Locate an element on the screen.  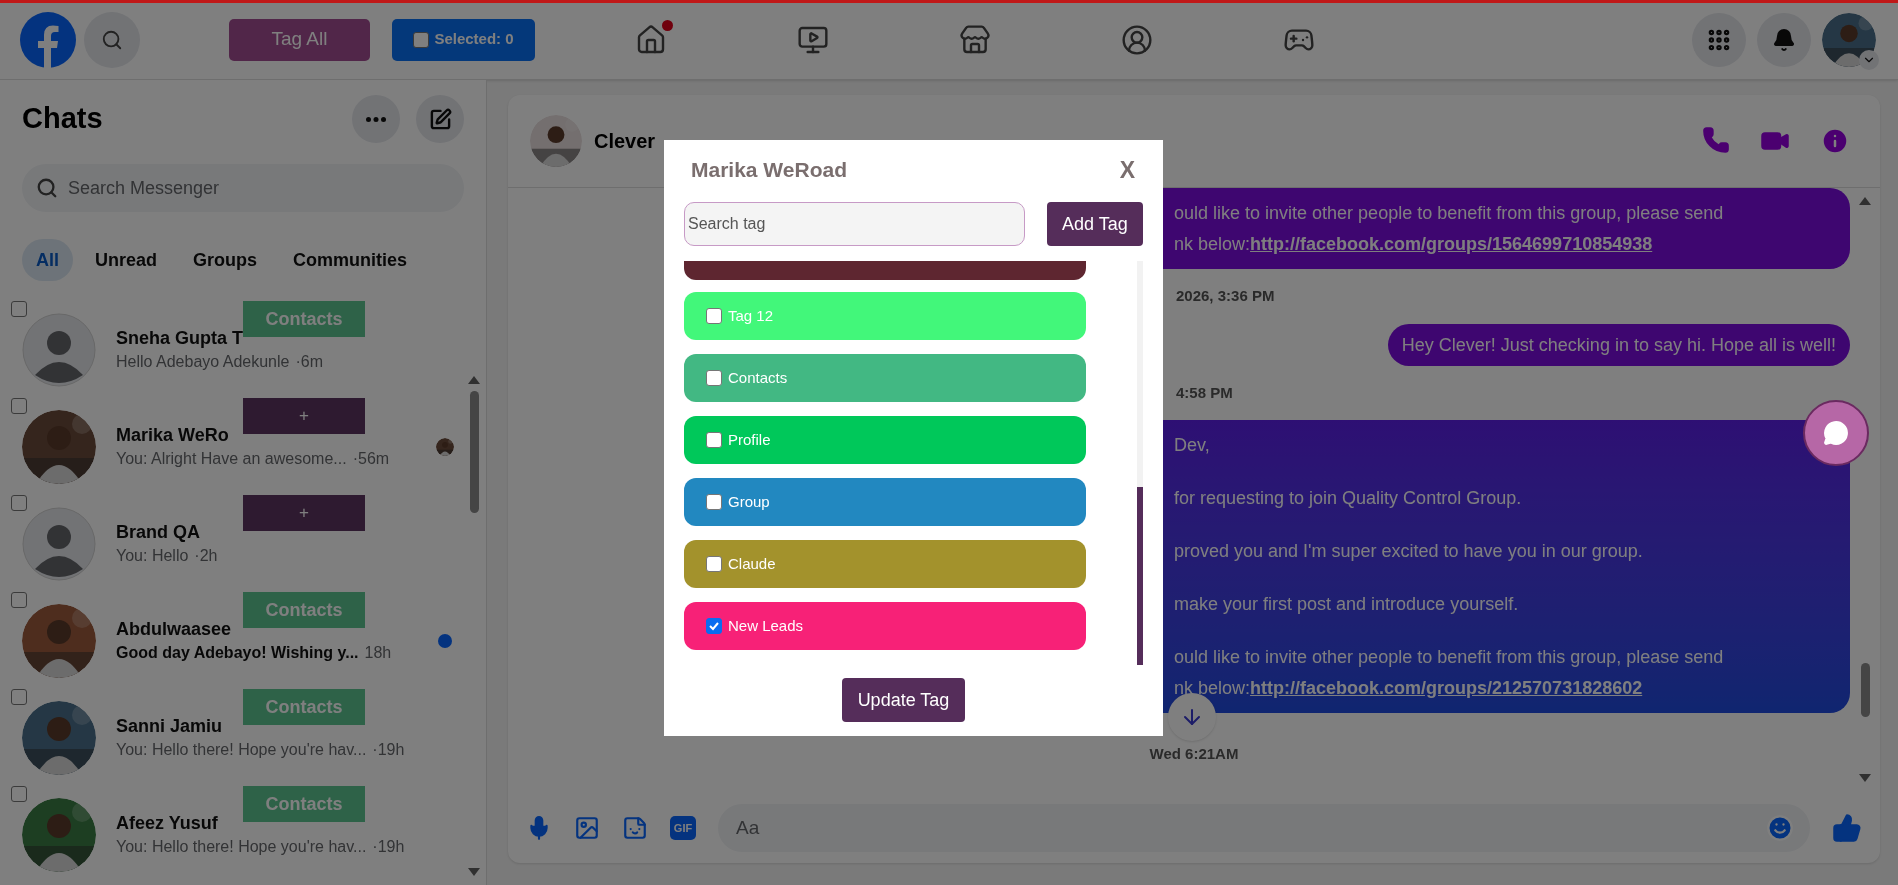
message-text: make your first post and introduce yourself. is located at coordinates (1347, 604).